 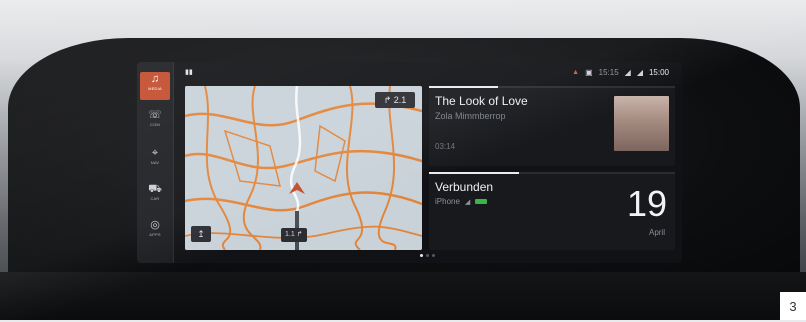 I want to click on network-icon: ◢, so click(x=639, y=72).